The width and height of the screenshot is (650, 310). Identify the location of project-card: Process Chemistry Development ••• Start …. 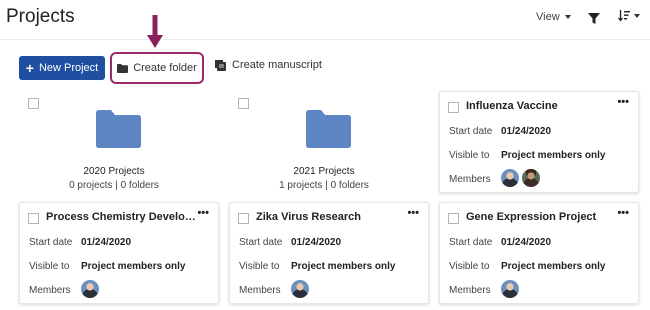
(119, 253).